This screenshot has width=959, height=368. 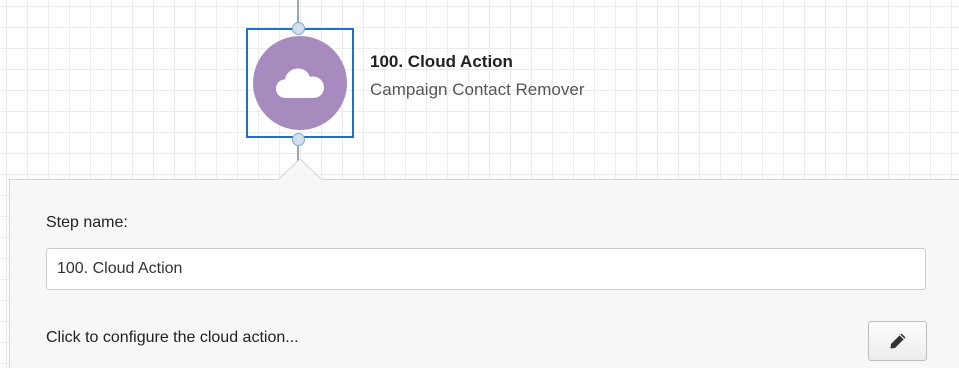 What do you see at coordinates (486, 269) in the screenshot?
I see `step-name-input` at bounding box center [486, 269].